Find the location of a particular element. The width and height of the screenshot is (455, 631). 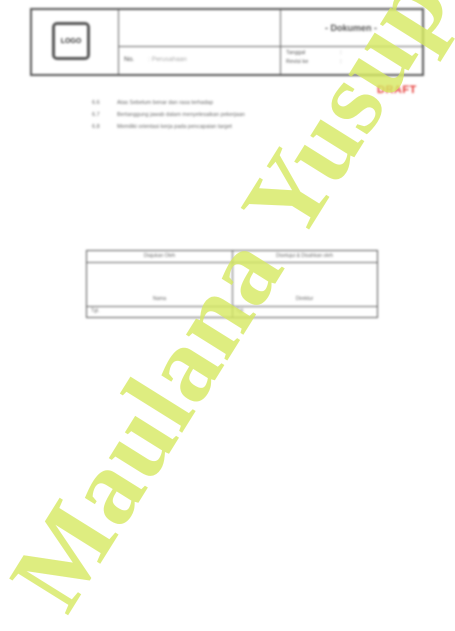

signature-header-right: Disetujui & Disahkan oleh is located at coordinates (304, 256).